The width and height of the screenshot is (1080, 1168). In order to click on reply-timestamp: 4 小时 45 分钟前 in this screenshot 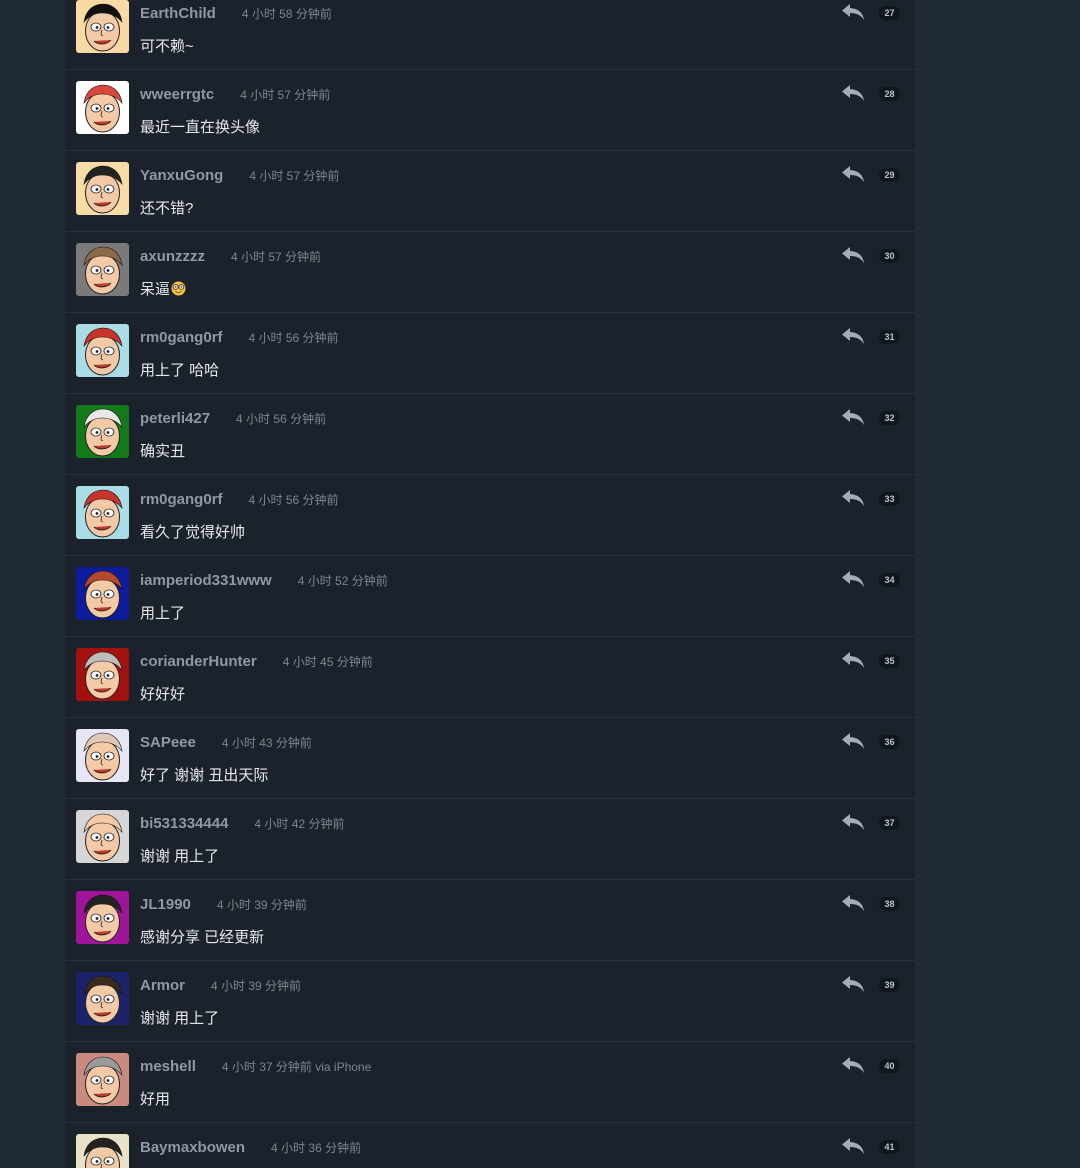, I will do `click(327, 662)`.